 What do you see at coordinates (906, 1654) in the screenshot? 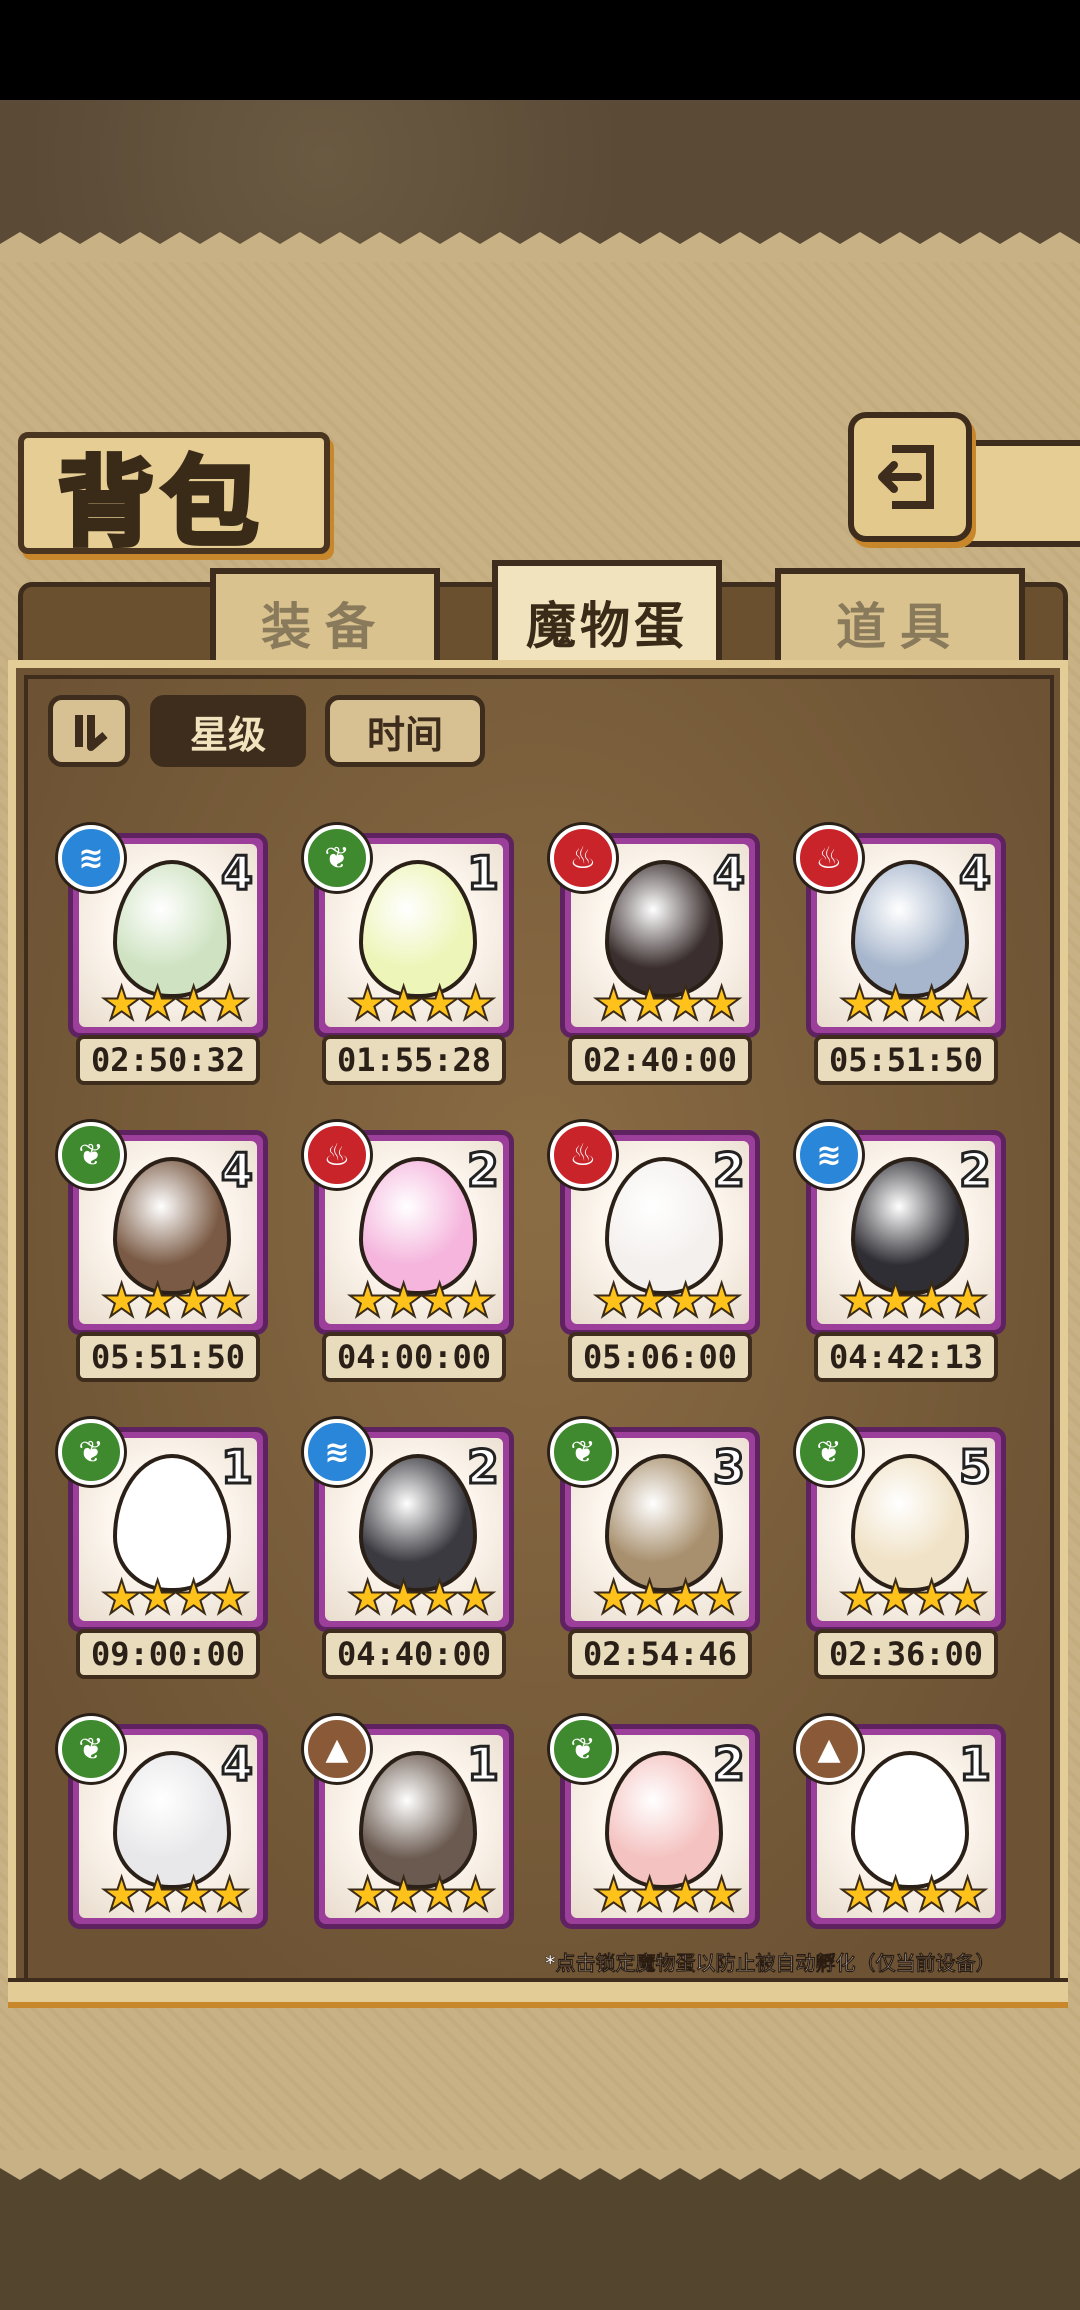
I see `hatch-timer: 02:36:00` at bounding box center [906, 1654].